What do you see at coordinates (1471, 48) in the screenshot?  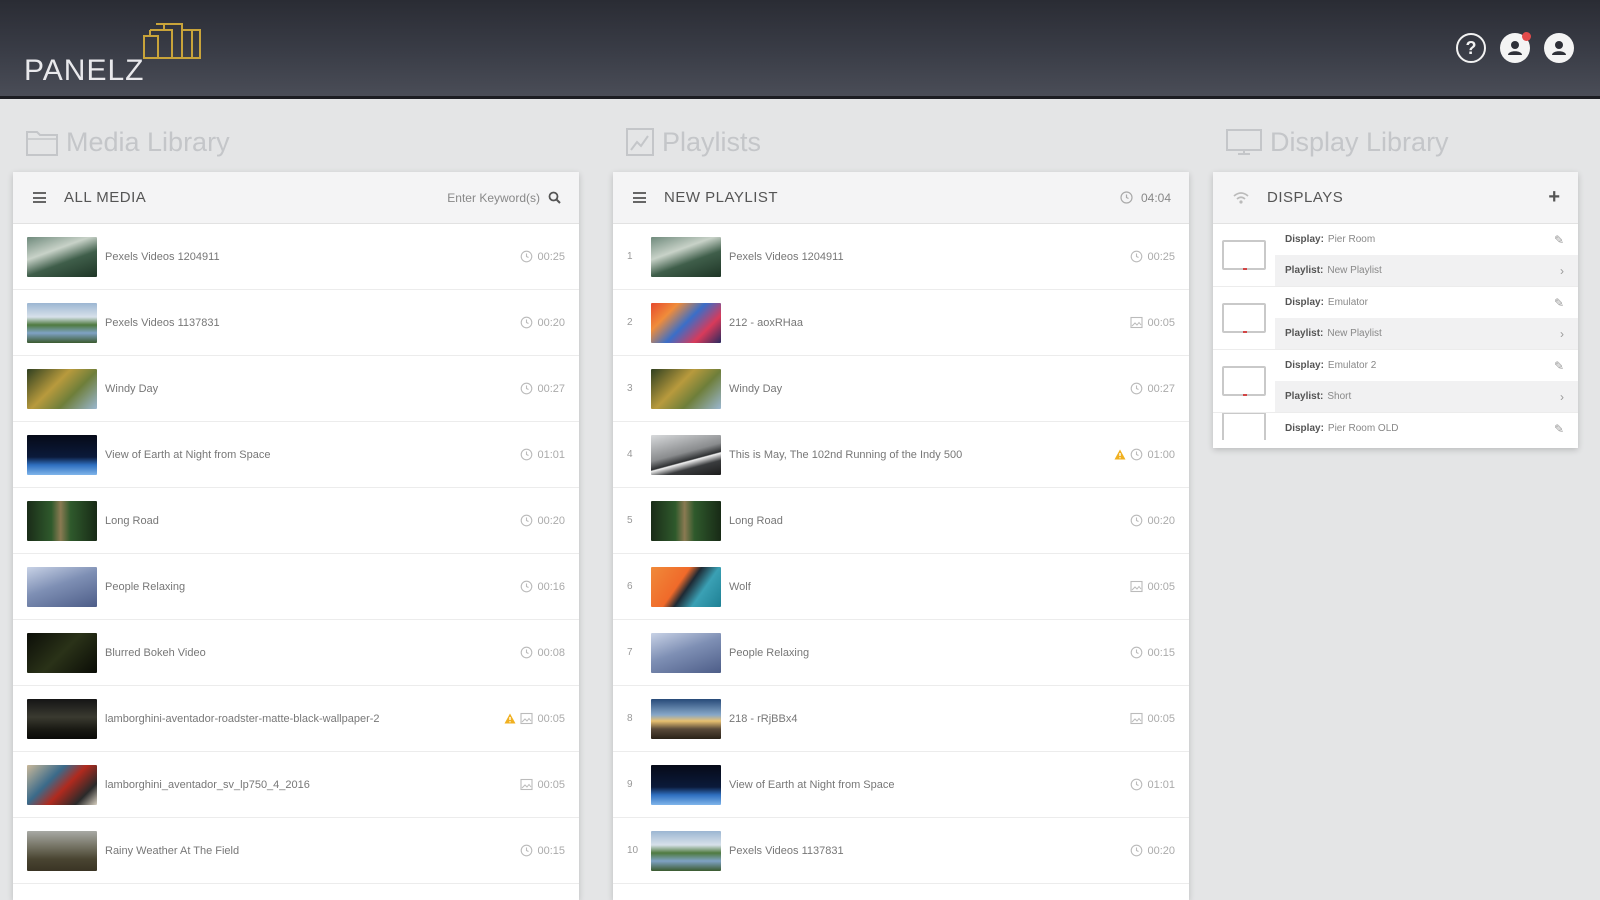 I see `help-icon: ?` at bounding box center [1471, 48].